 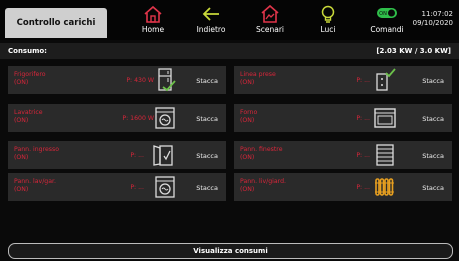 I want to click on load-name: Linea prese (ON), so click(x=258, y=78).